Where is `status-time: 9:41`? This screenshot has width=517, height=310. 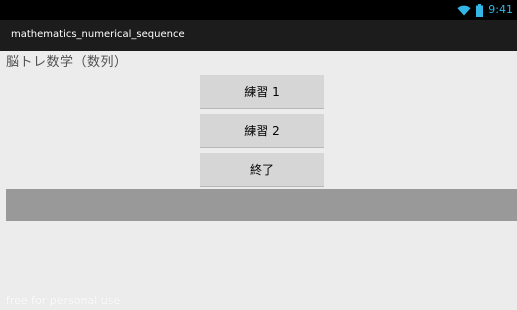 status-time: 9:41 is located at coordinates (500, 9).